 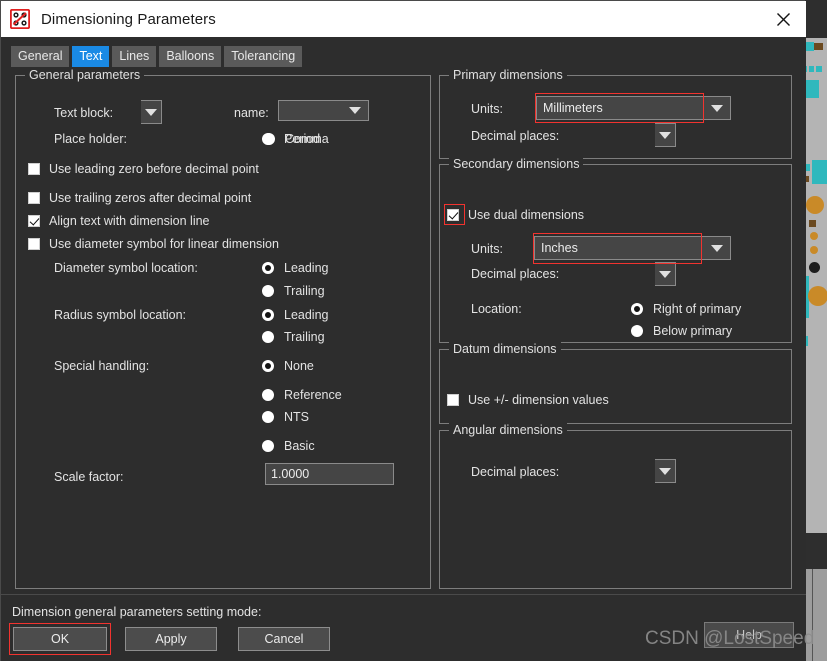 What do you see at coordinates (85, 75) in the screenshot?
I see `group-general-parameters-title: General parameters` at bounding box center [85, 75].